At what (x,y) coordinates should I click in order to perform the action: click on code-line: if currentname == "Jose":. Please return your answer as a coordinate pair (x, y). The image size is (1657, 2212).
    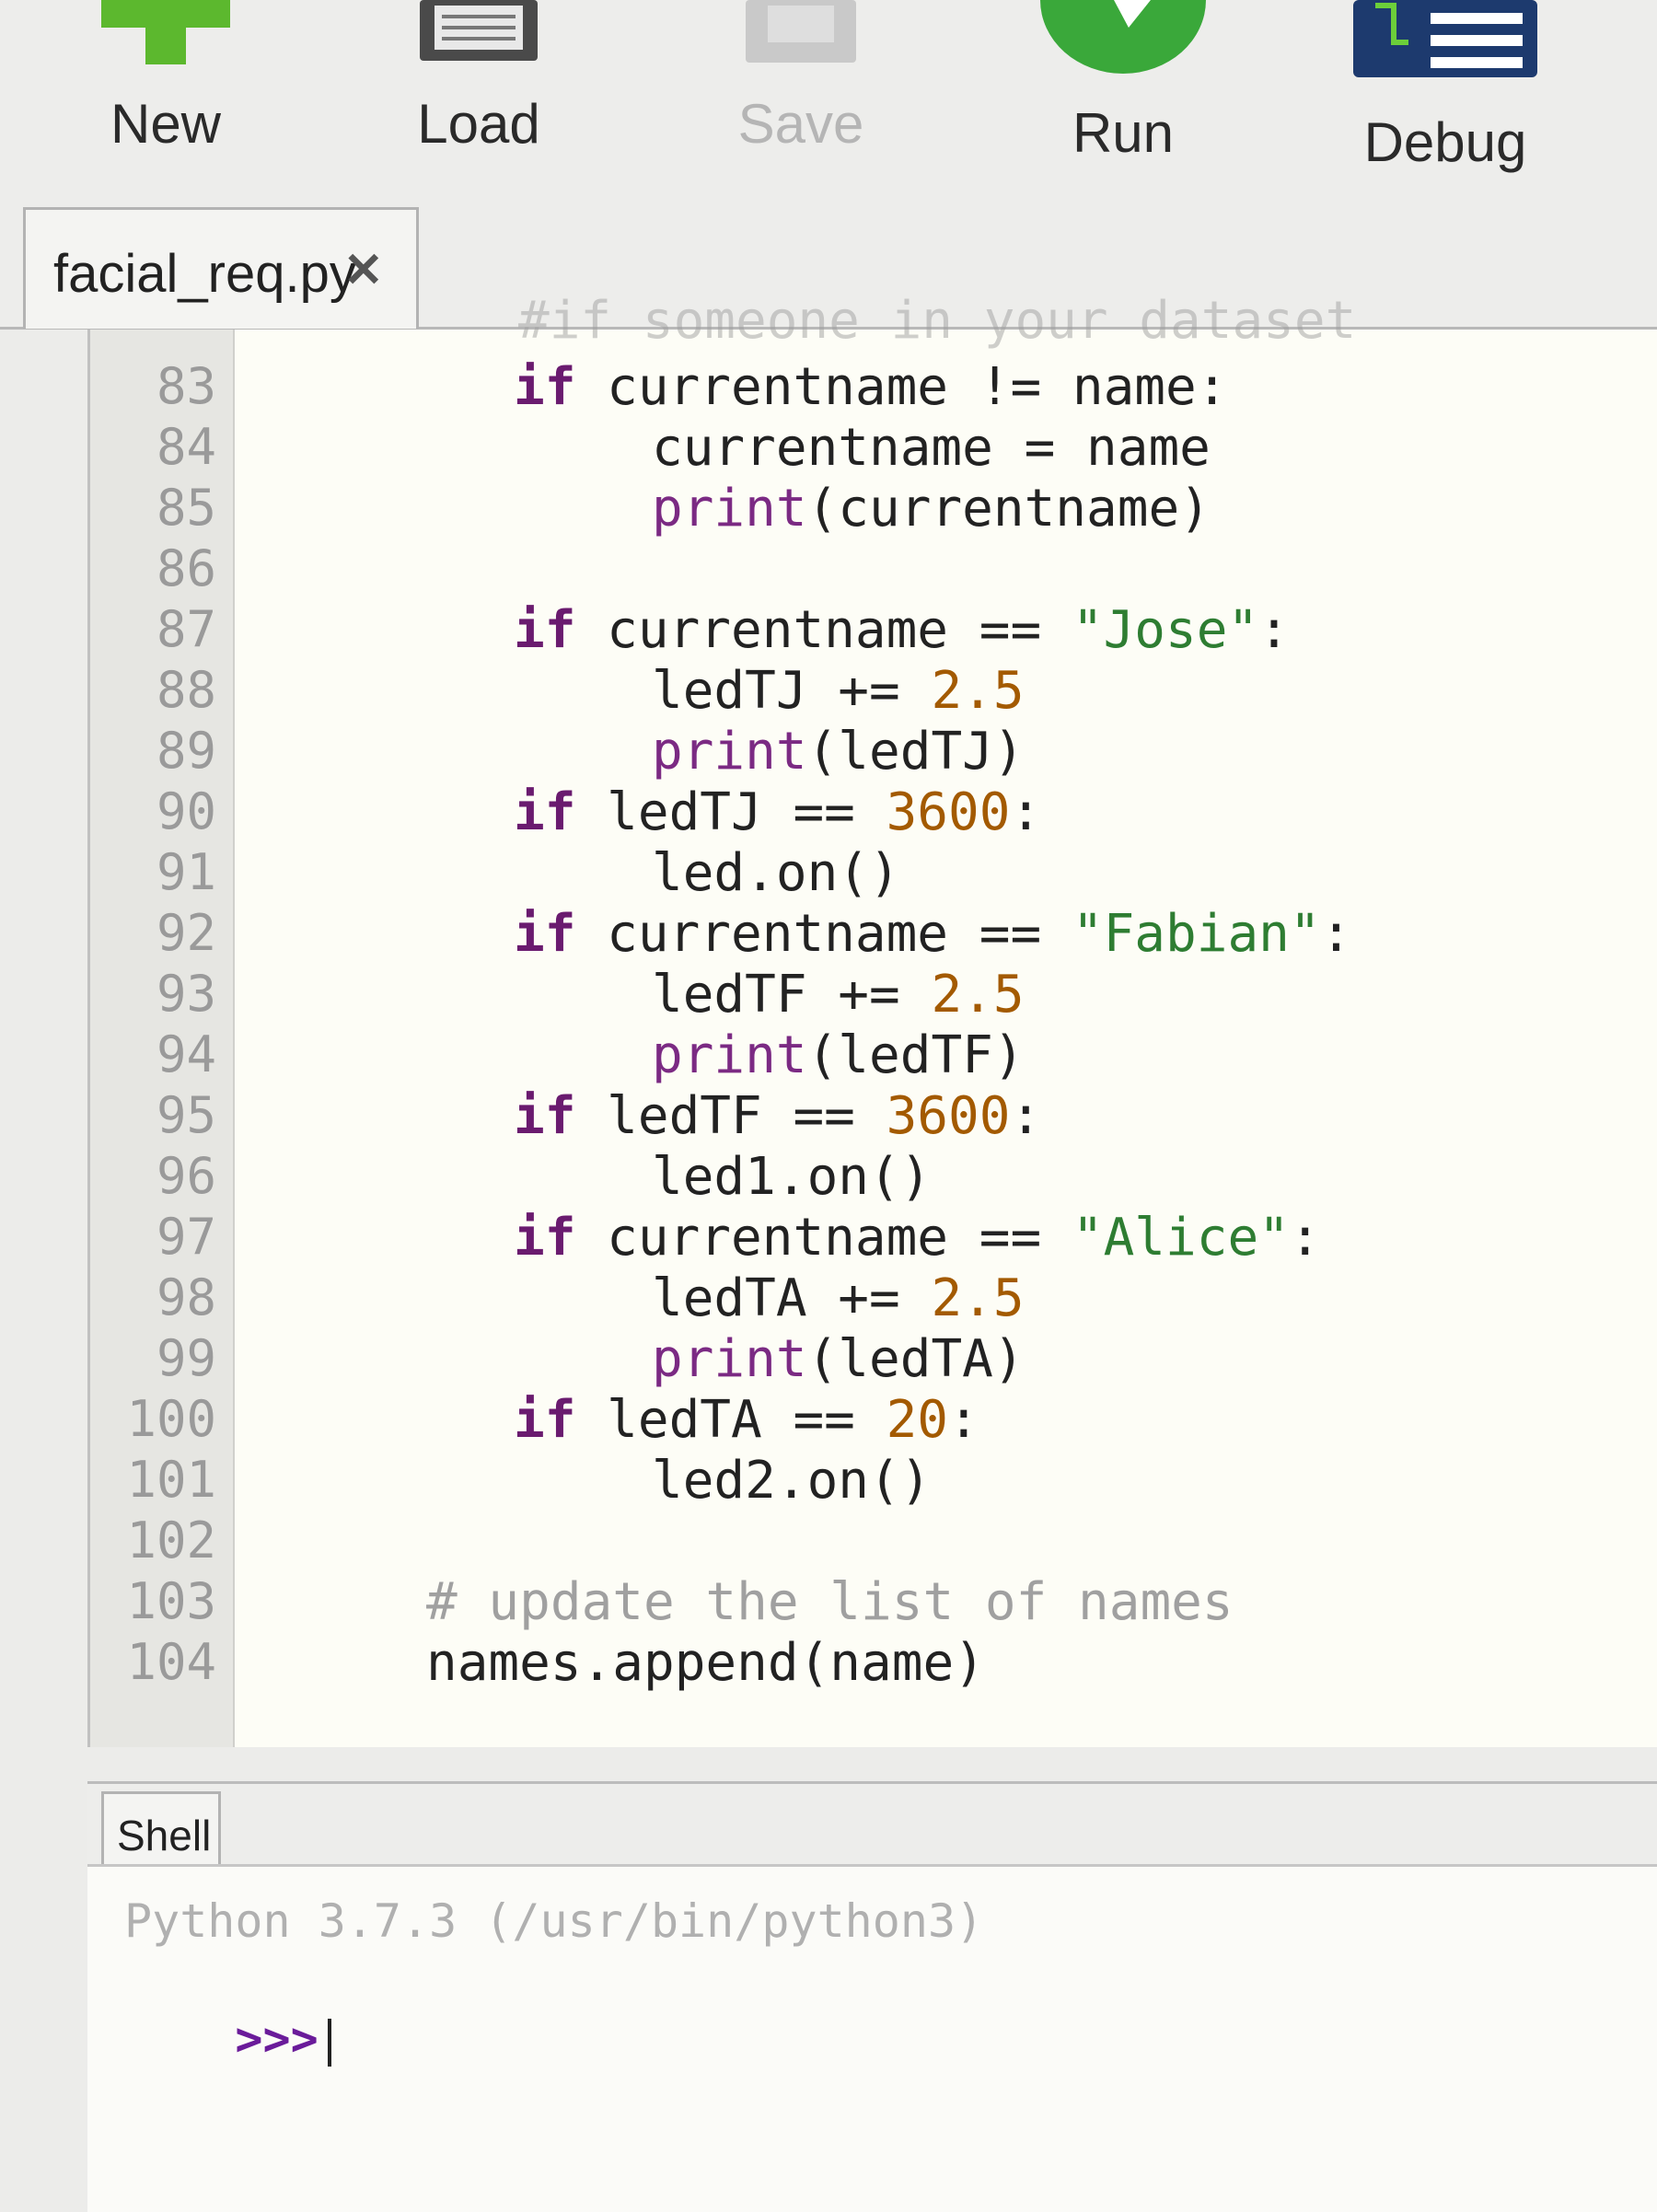
    Looking at the image, I should click on (902, 630).